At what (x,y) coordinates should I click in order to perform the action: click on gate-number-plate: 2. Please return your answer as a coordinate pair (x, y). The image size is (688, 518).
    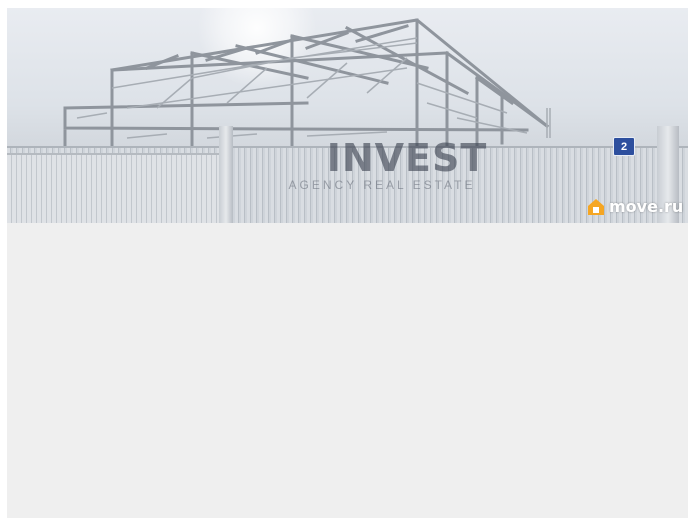
    Looking at the image, I should click on (624, 146).